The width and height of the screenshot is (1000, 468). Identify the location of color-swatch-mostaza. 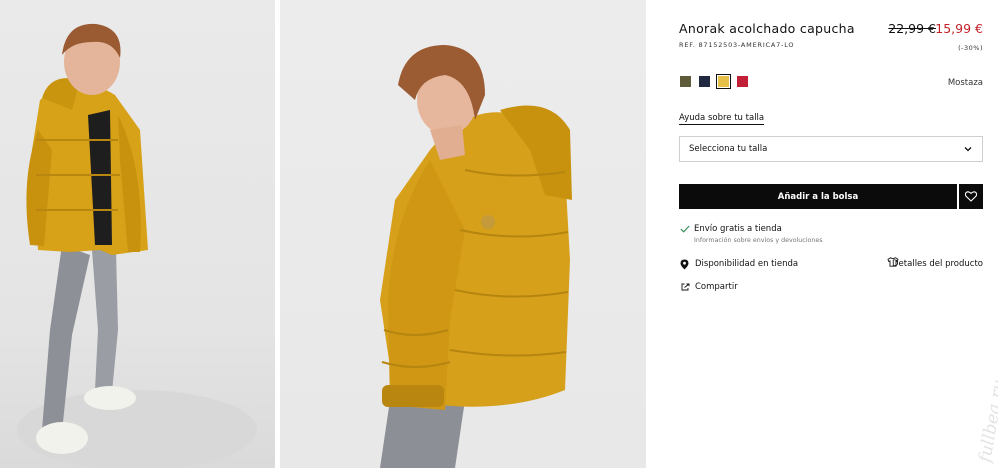
(723, 81).